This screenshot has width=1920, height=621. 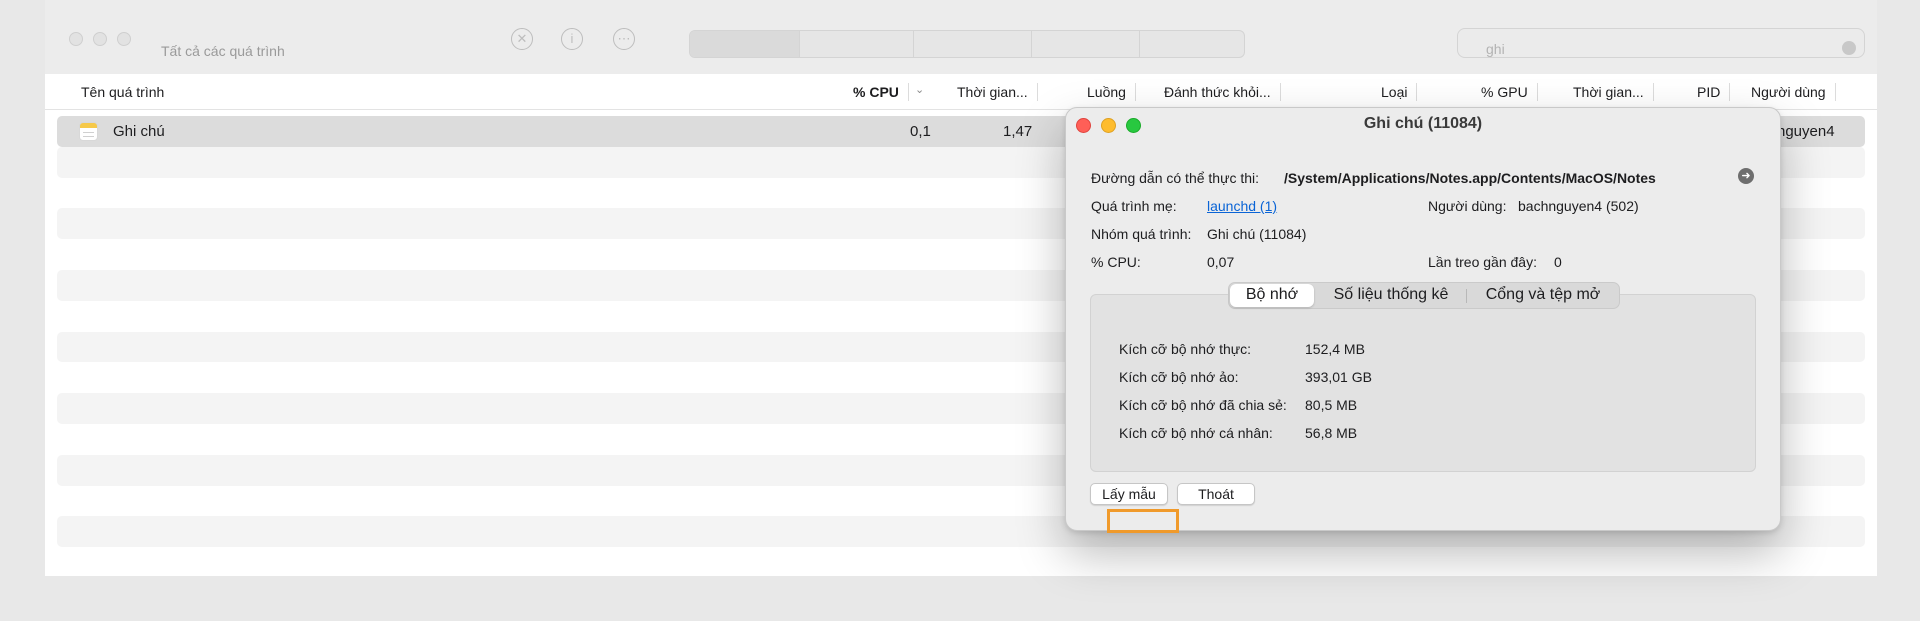 I want to click on real-memory-value: 152,4 MB, so click(x=1335, y=349).